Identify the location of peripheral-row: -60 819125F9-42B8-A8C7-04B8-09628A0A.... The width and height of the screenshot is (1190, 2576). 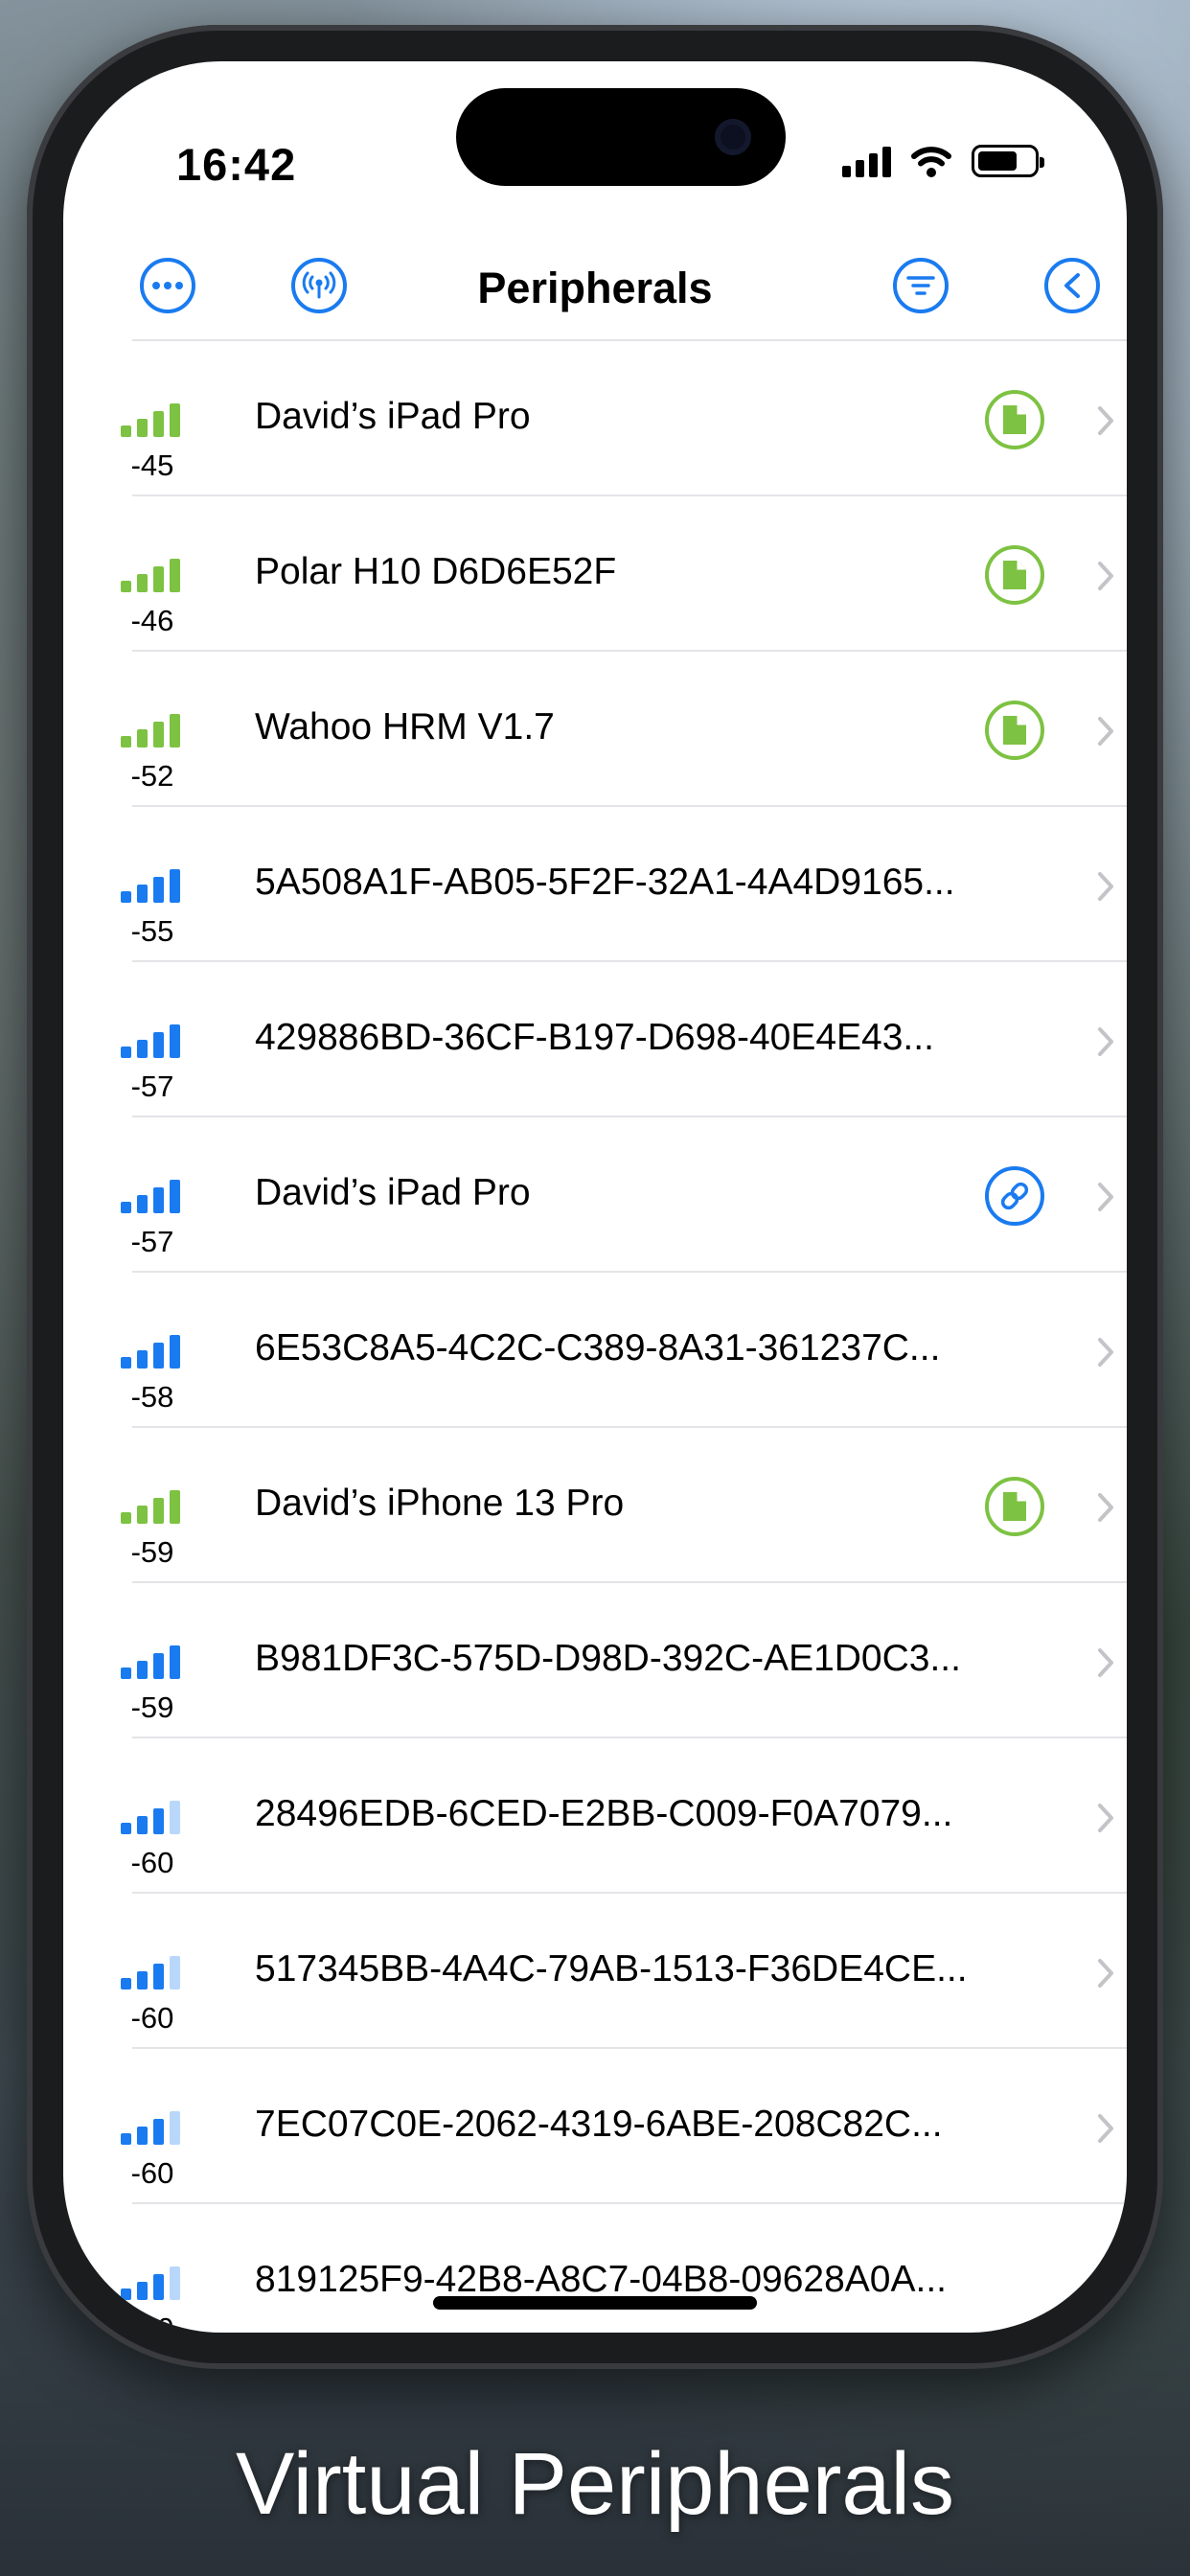
(595, 2268).